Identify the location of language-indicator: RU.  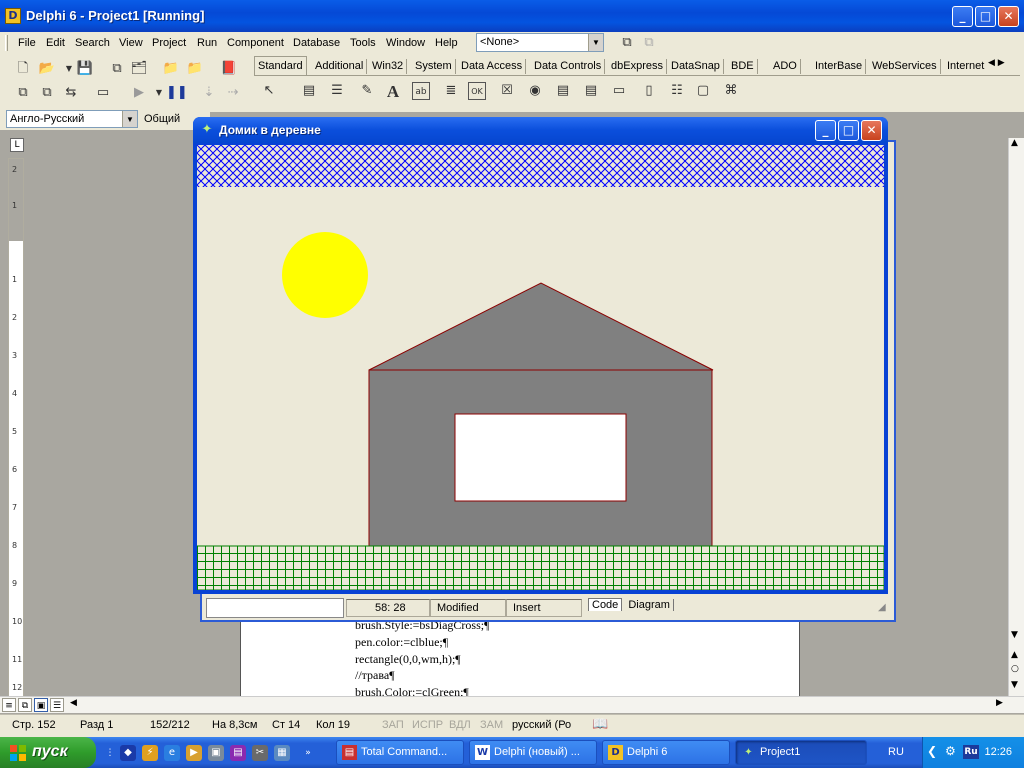
(896, 752).